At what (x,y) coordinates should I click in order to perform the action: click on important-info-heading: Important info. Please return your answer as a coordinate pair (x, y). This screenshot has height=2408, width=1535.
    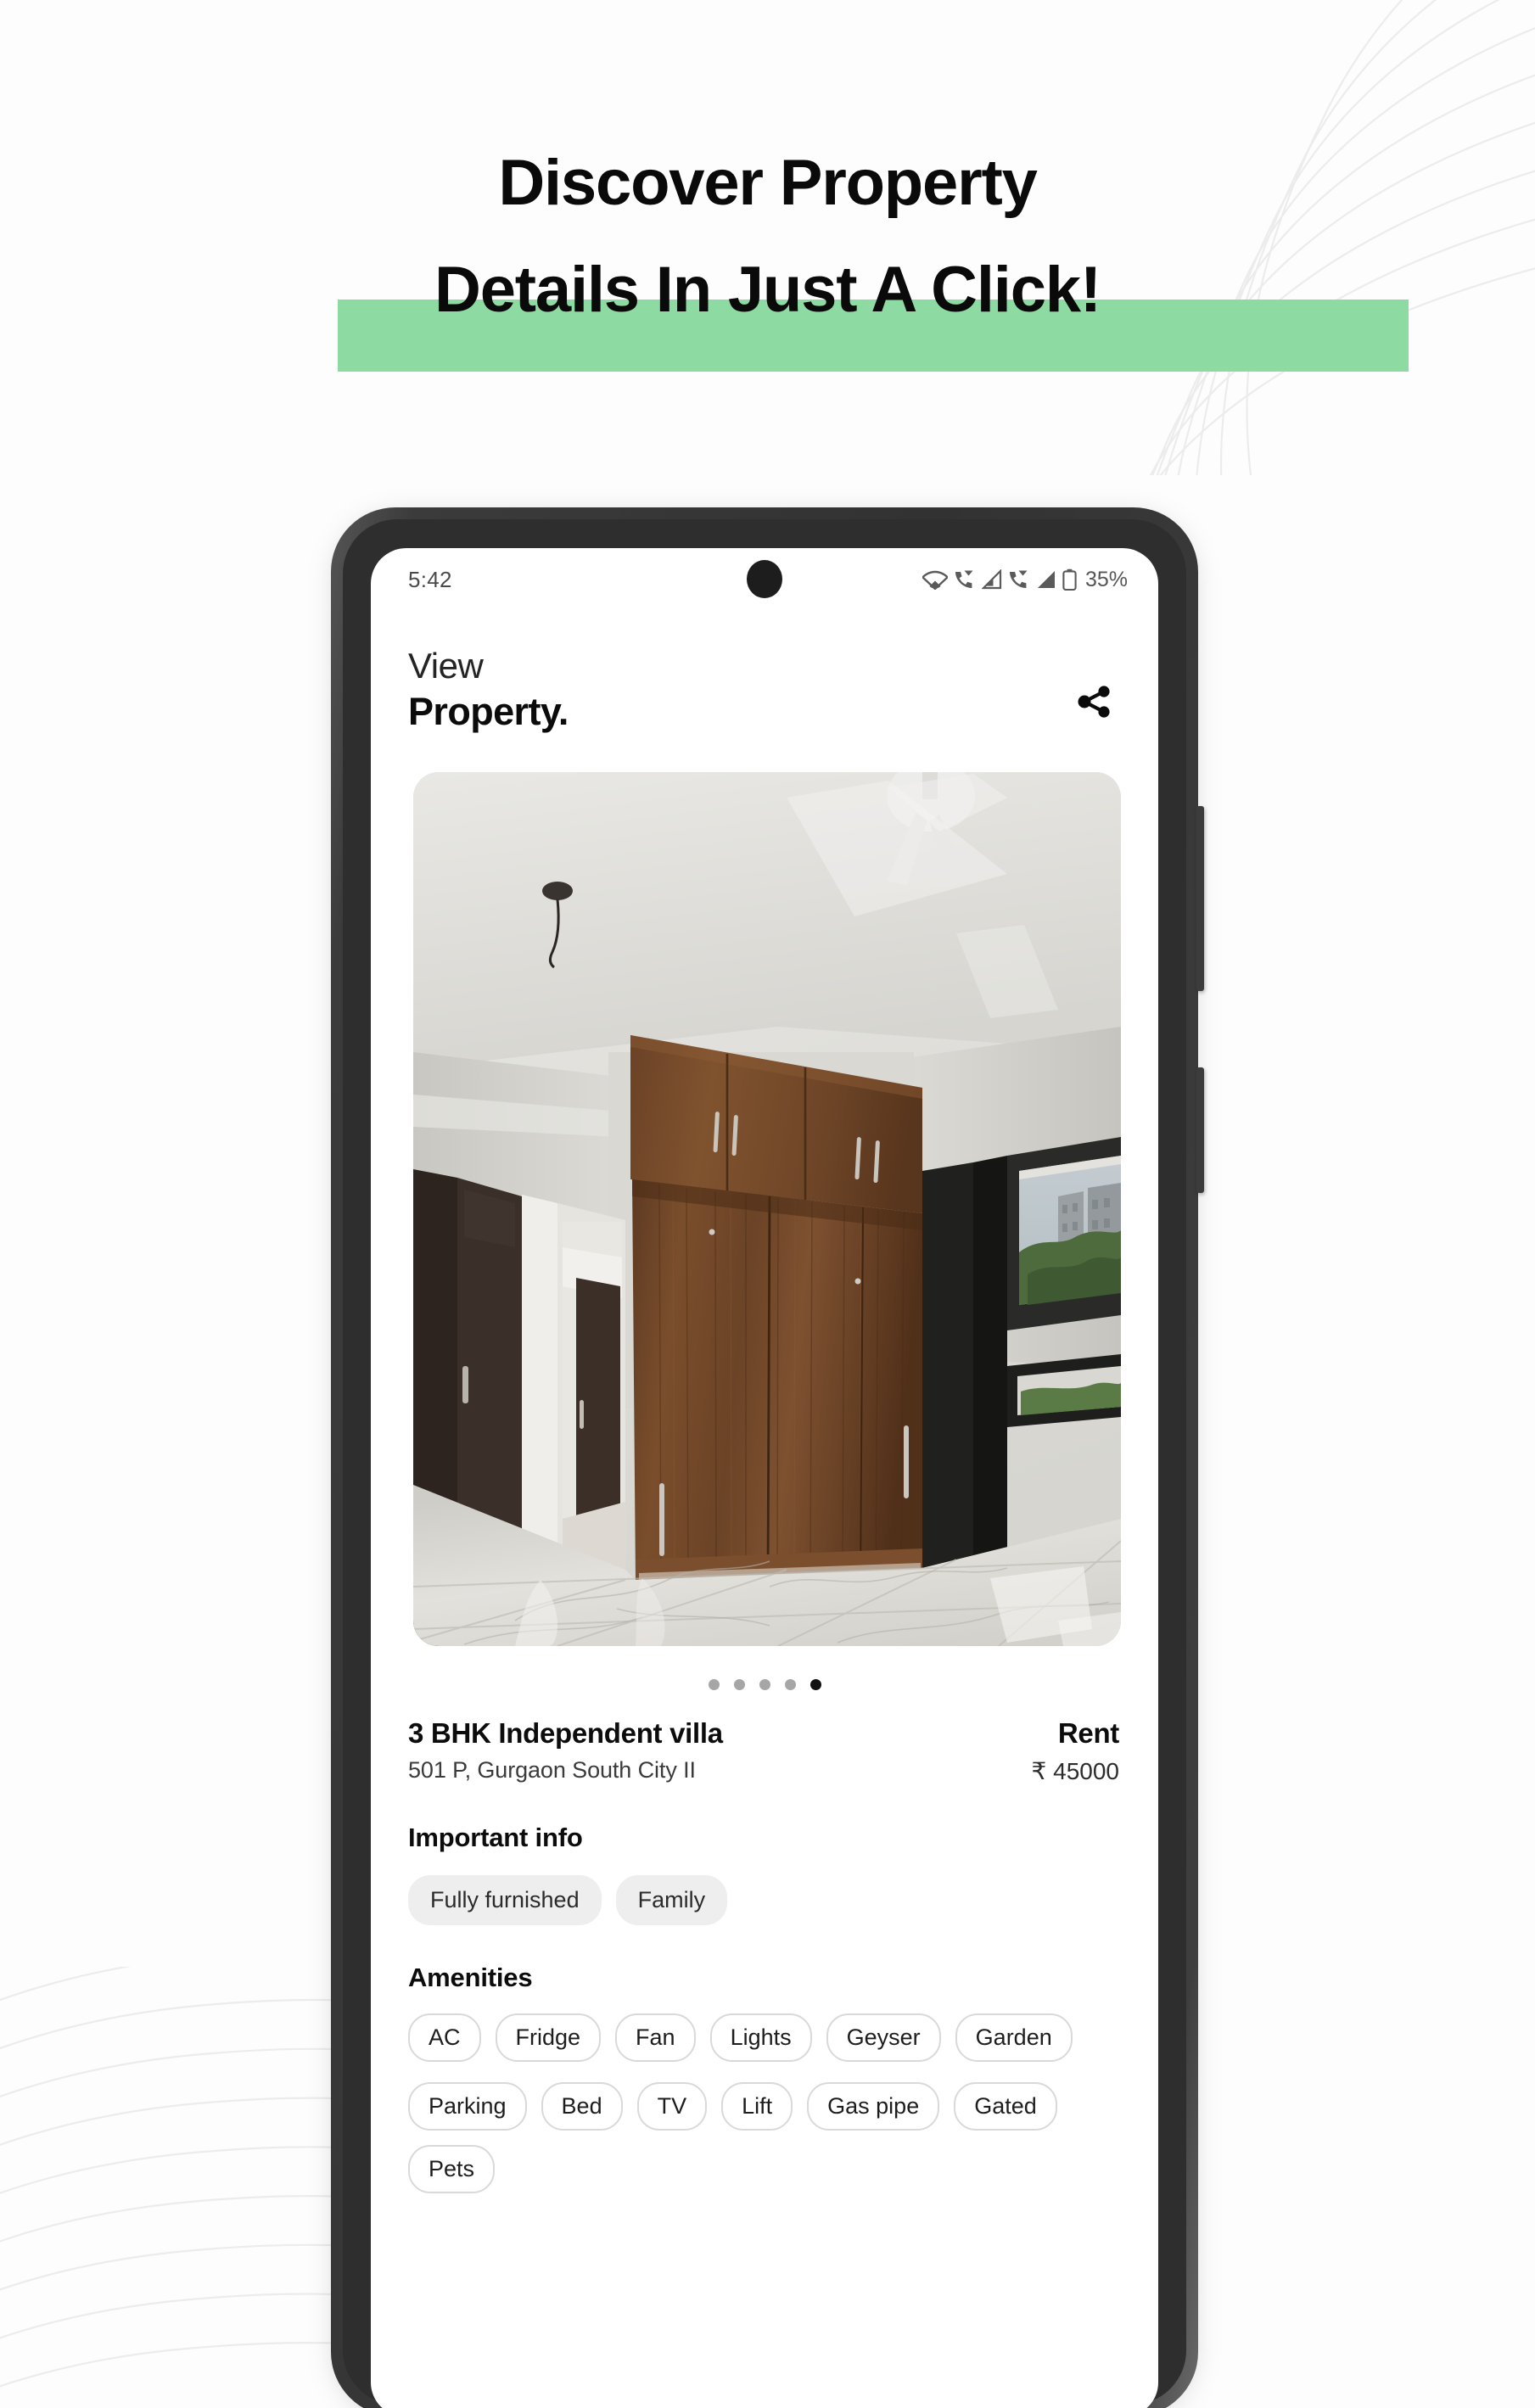
    Looking at the image, I should click on (495, 1837).